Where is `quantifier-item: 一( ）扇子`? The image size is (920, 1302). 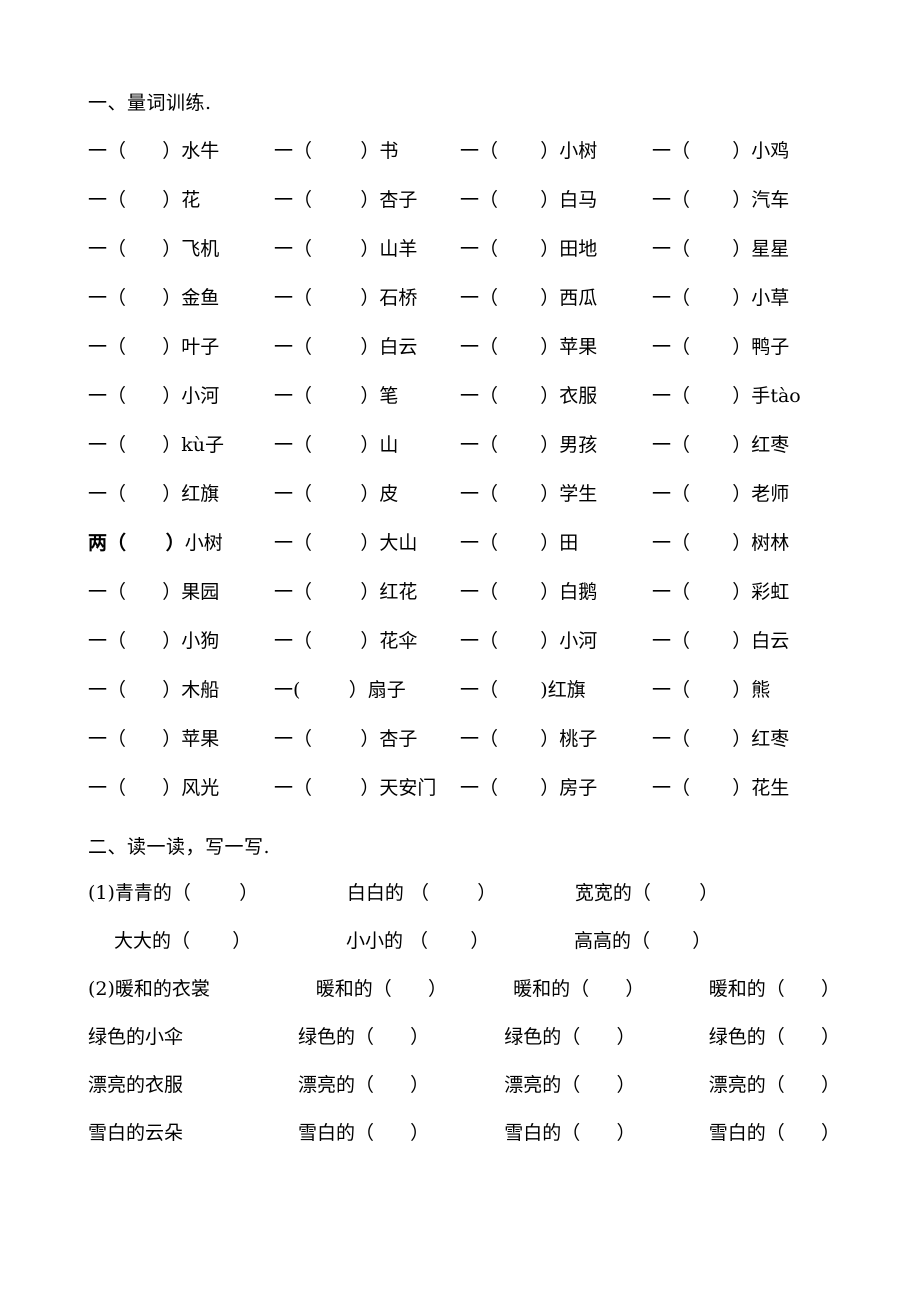
quantifier-item: 一( ）扇子 is located at coordinates (367, 688).